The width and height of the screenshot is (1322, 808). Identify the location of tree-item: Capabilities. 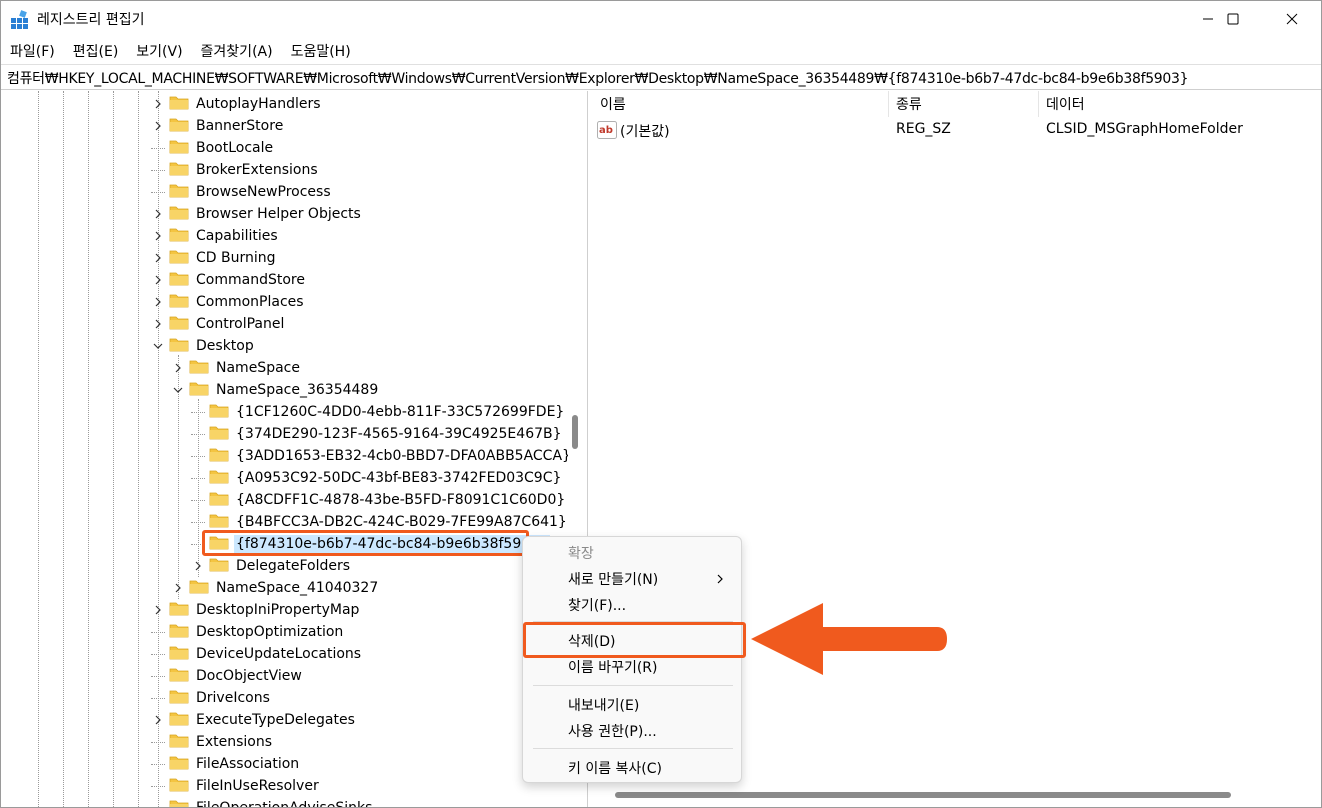
(215, 236).